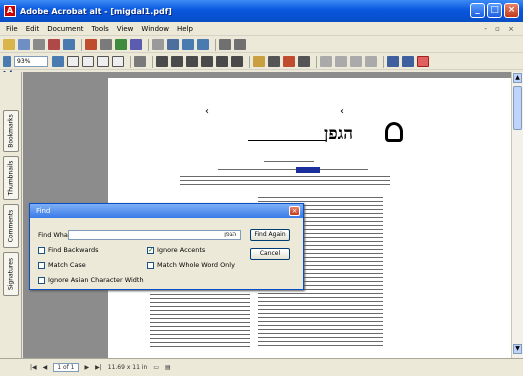  I want to click on close-button: ×, so click(511, 10).